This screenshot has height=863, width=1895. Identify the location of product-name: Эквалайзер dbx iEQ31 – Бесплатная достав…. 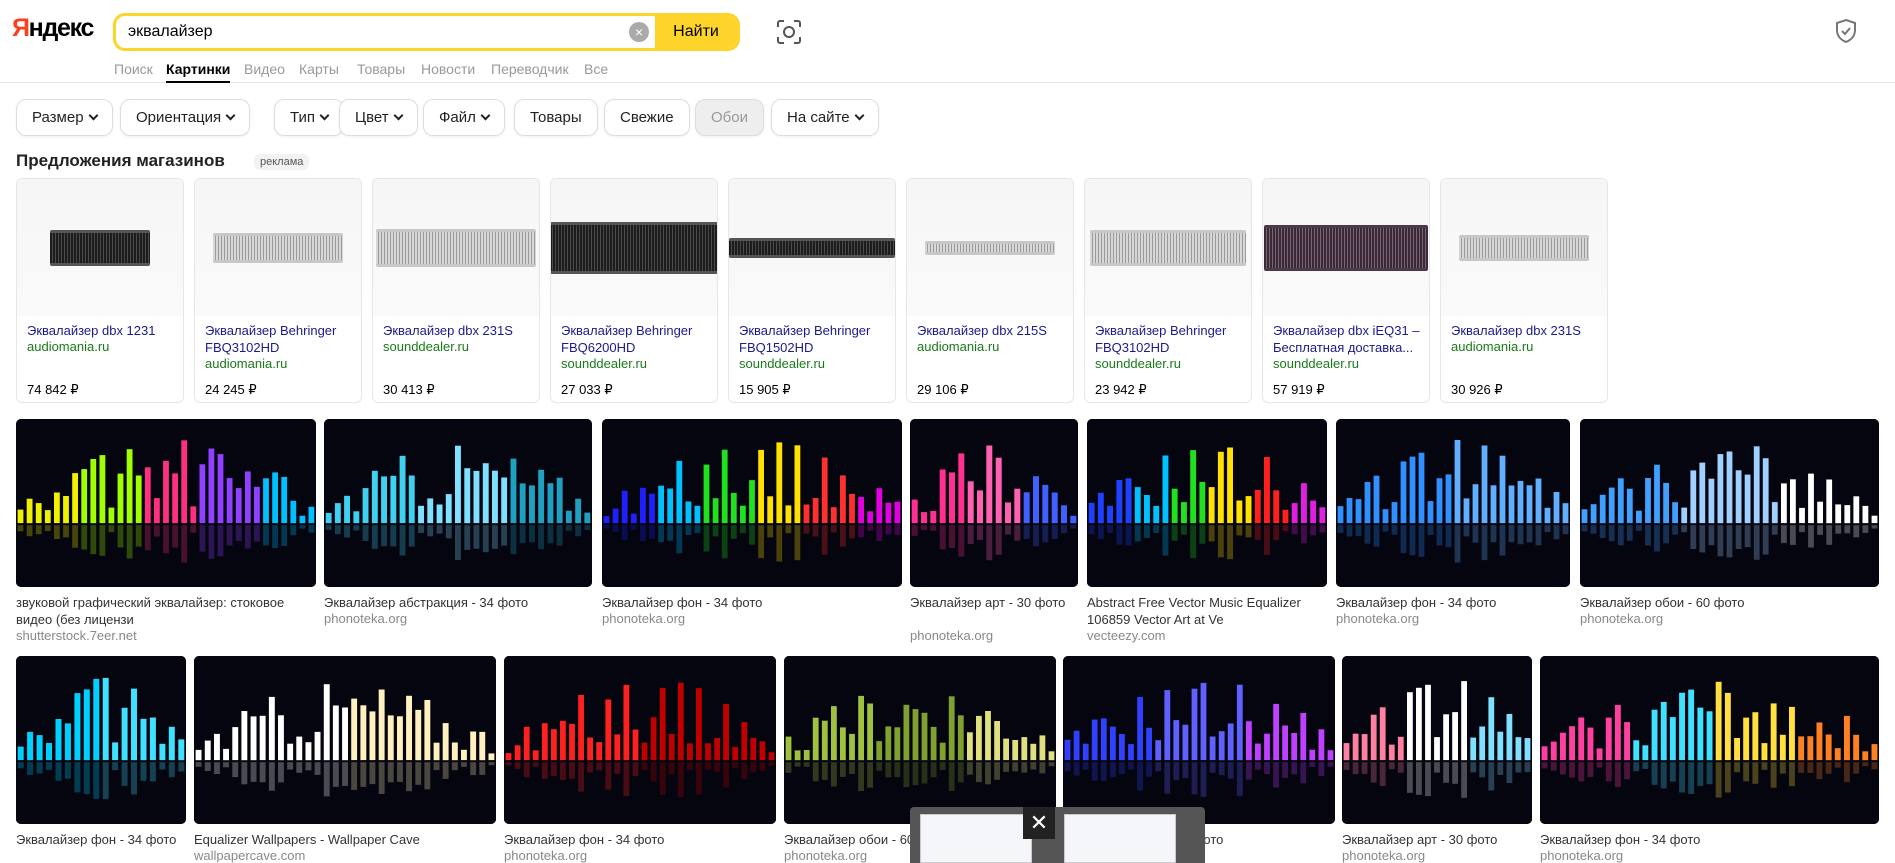
(1348, 339).